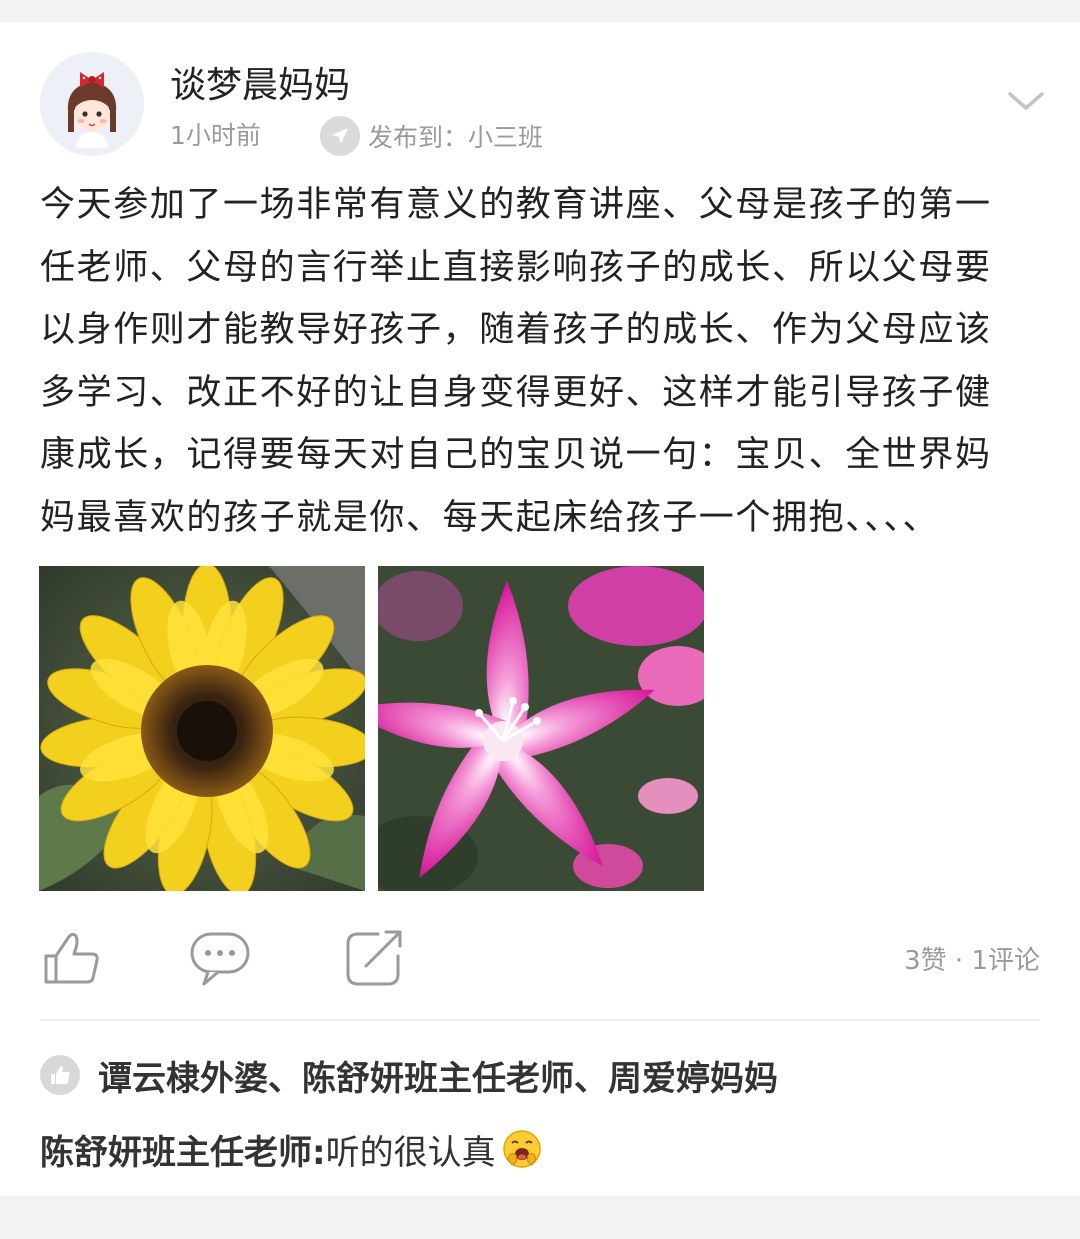  Describe the element at coordinates (516, 455) in the screenshot. I see `post-body-line: 康成长，记得要每天对自己的宝贝说一句：宝贝、全世界妈` at that location.